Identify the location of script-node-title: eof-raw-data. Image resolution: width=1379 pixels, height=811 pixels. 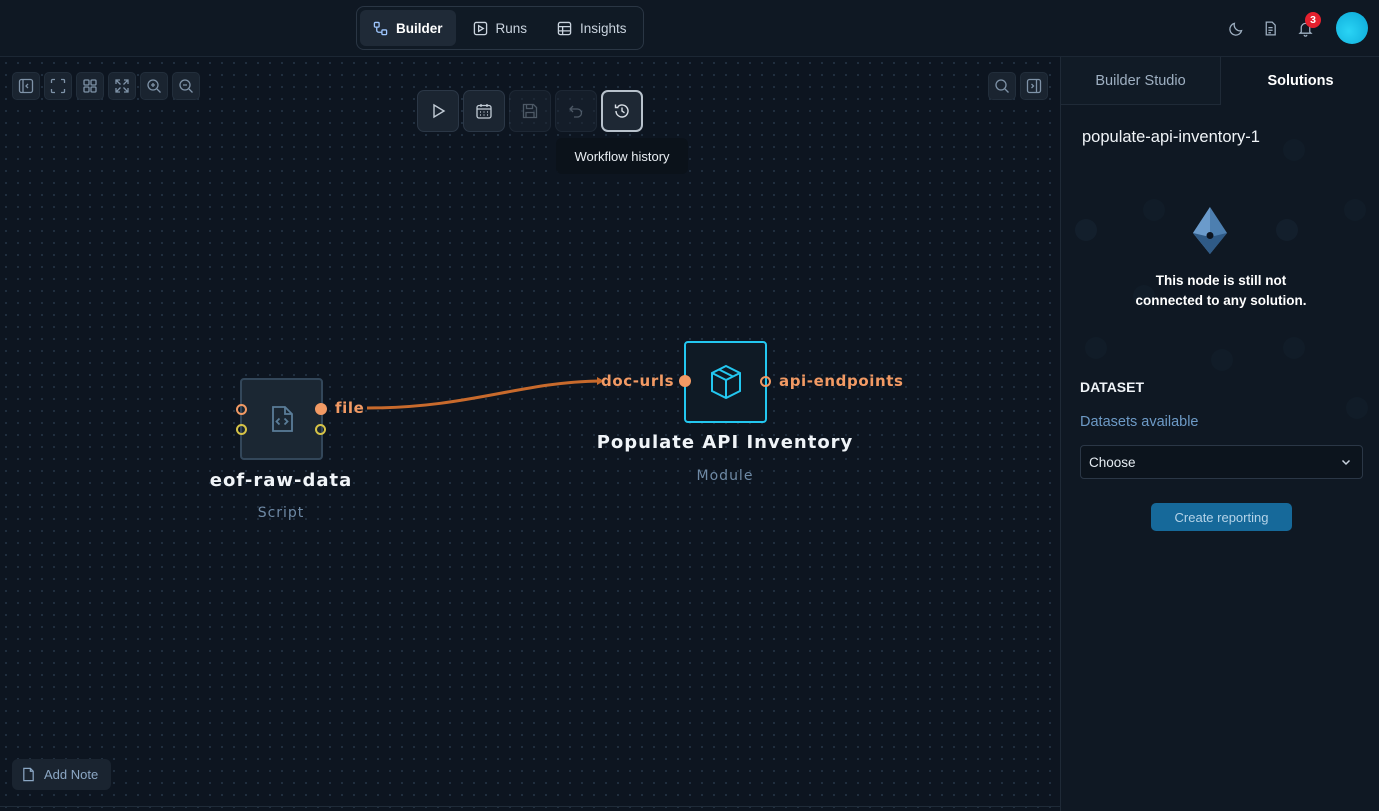
(281, 480).